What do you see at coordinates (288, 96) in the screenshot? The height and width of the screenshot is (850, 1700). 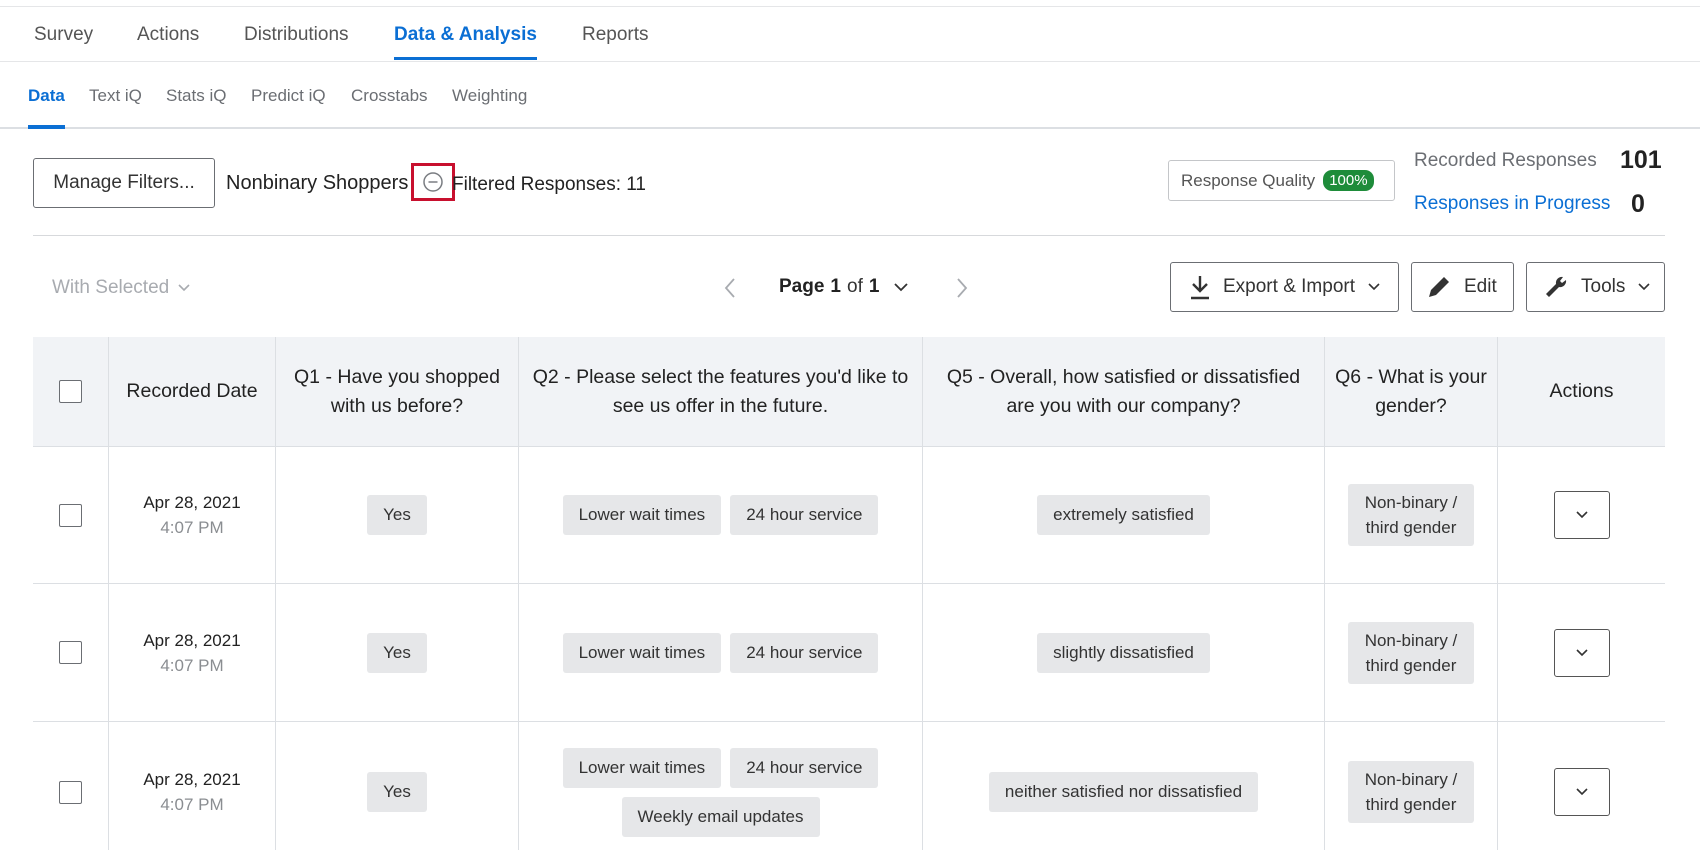 I see `subtab-predict-iq: Predict iQ` at bounding box center [288, 96].